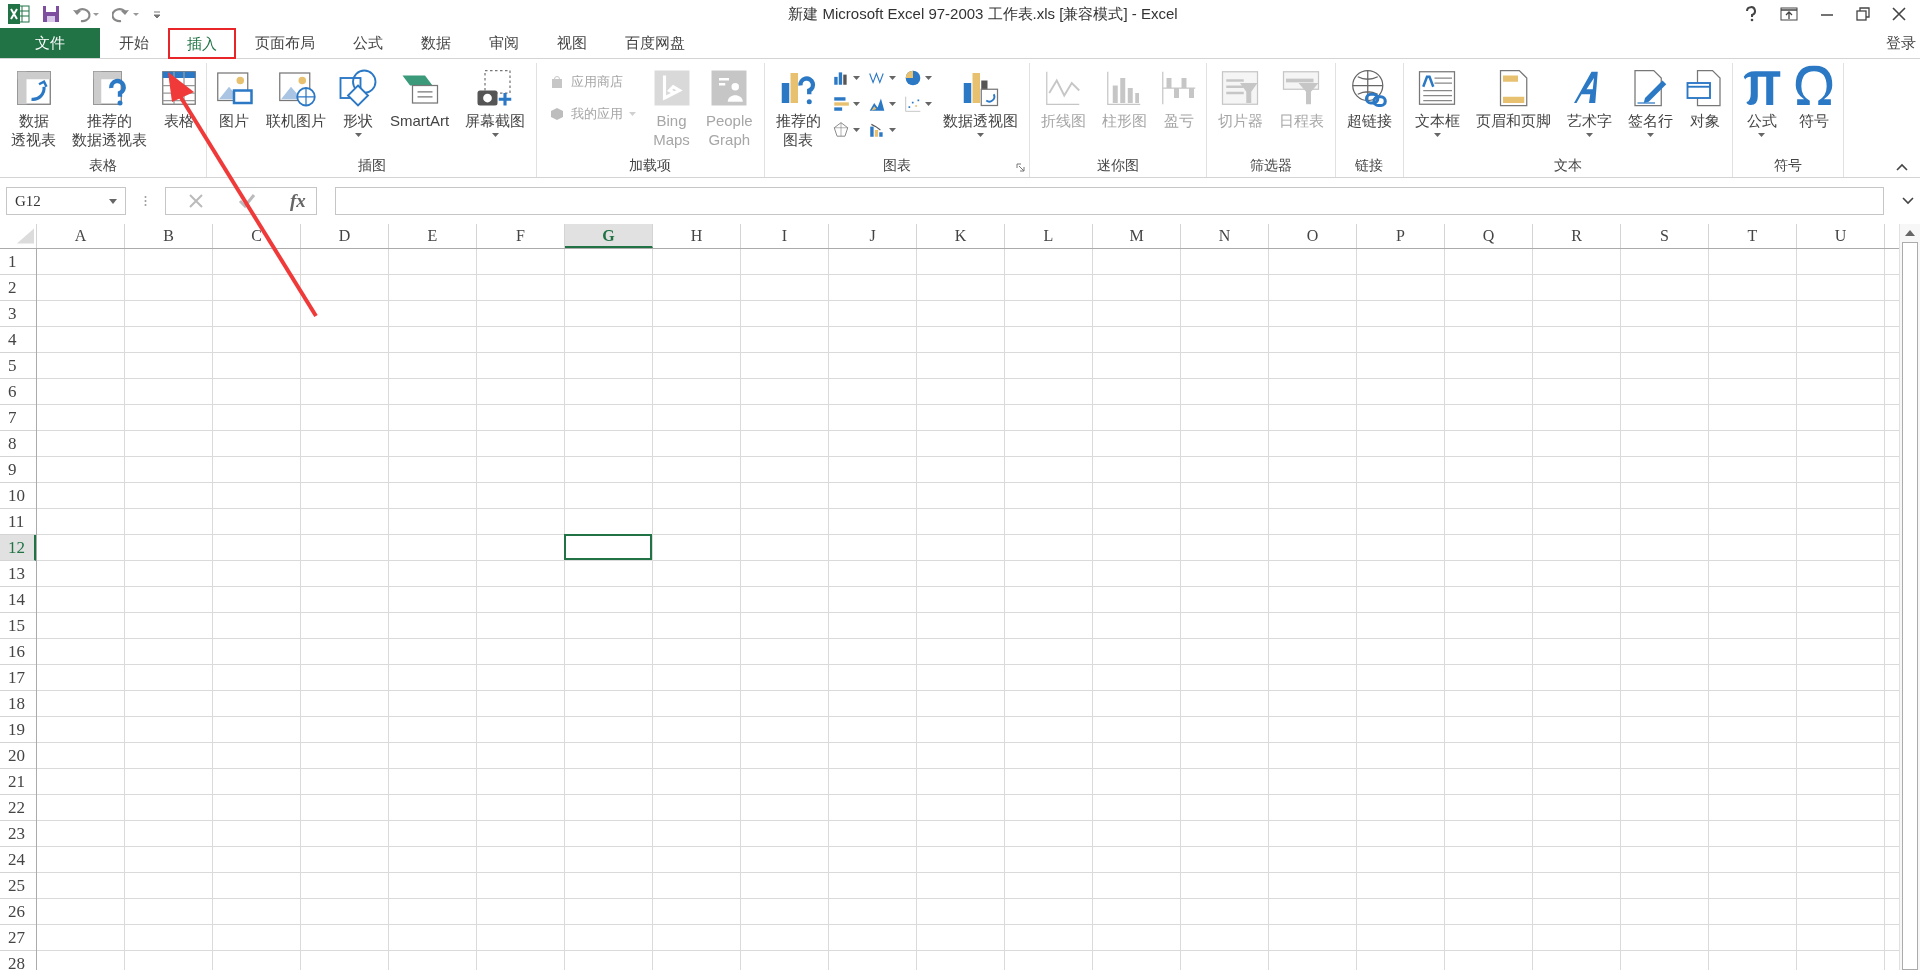 The image size is (1920, 970). What do you see at coordinates (1704, 97) in the screenshot?
I see `ribbon-button: 对象` at bounding box center [1704, 97].